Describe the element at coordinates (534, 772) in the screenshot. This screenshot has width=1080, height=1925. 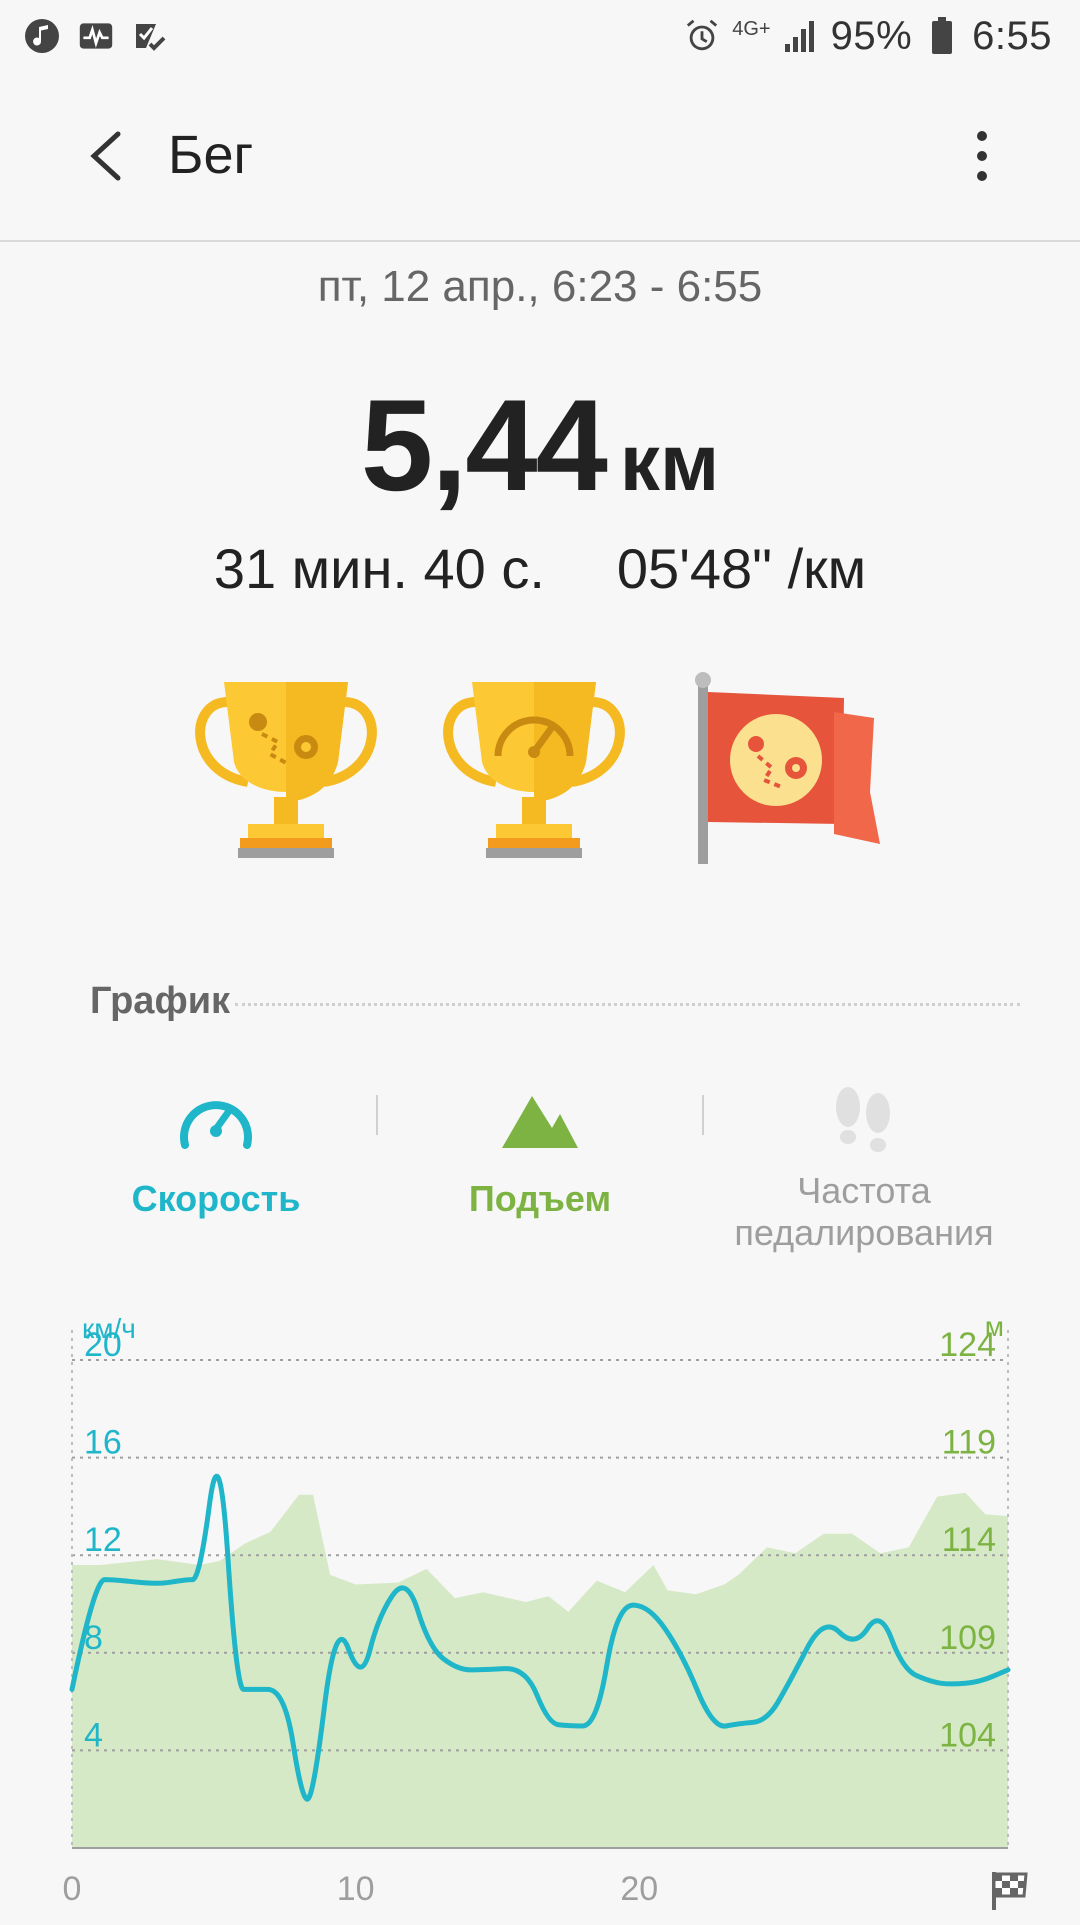
I see `speed-trophy-icon` at that location.